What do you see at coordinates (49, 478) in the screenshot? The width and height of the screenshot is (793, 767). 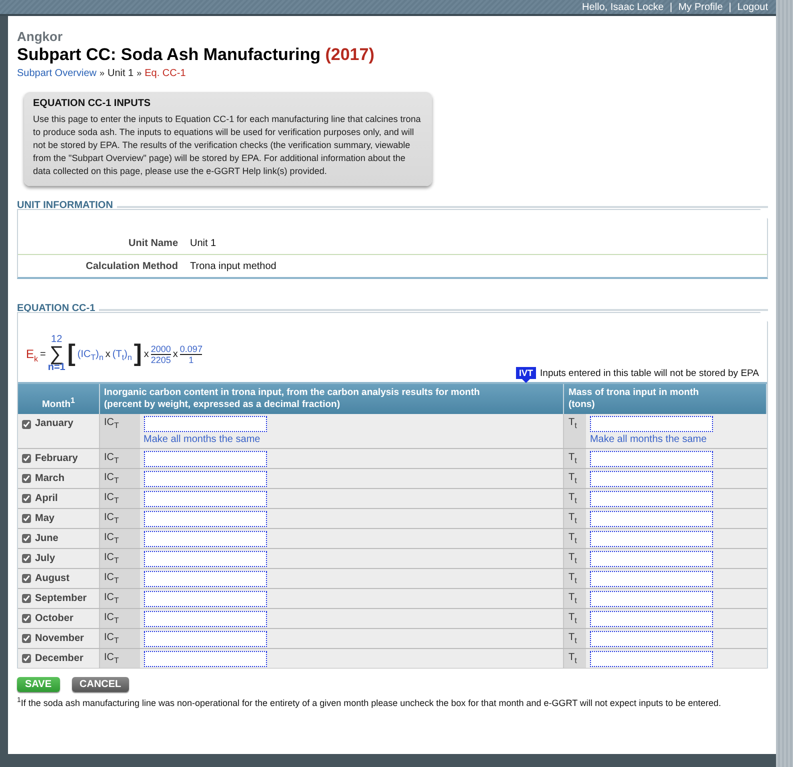 I see `month-label: March` at bounding box center [49, 478].